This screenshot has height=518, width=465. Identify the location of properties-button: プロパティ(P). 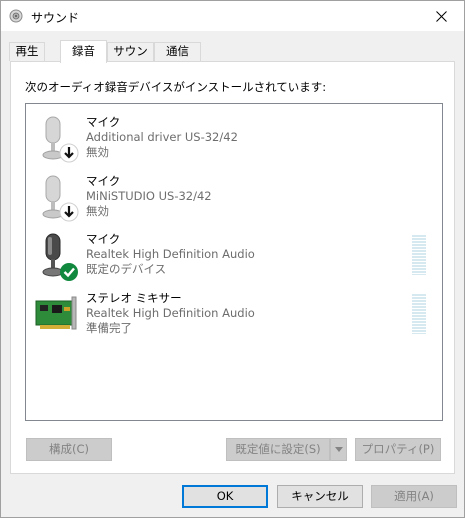
(398, 449).